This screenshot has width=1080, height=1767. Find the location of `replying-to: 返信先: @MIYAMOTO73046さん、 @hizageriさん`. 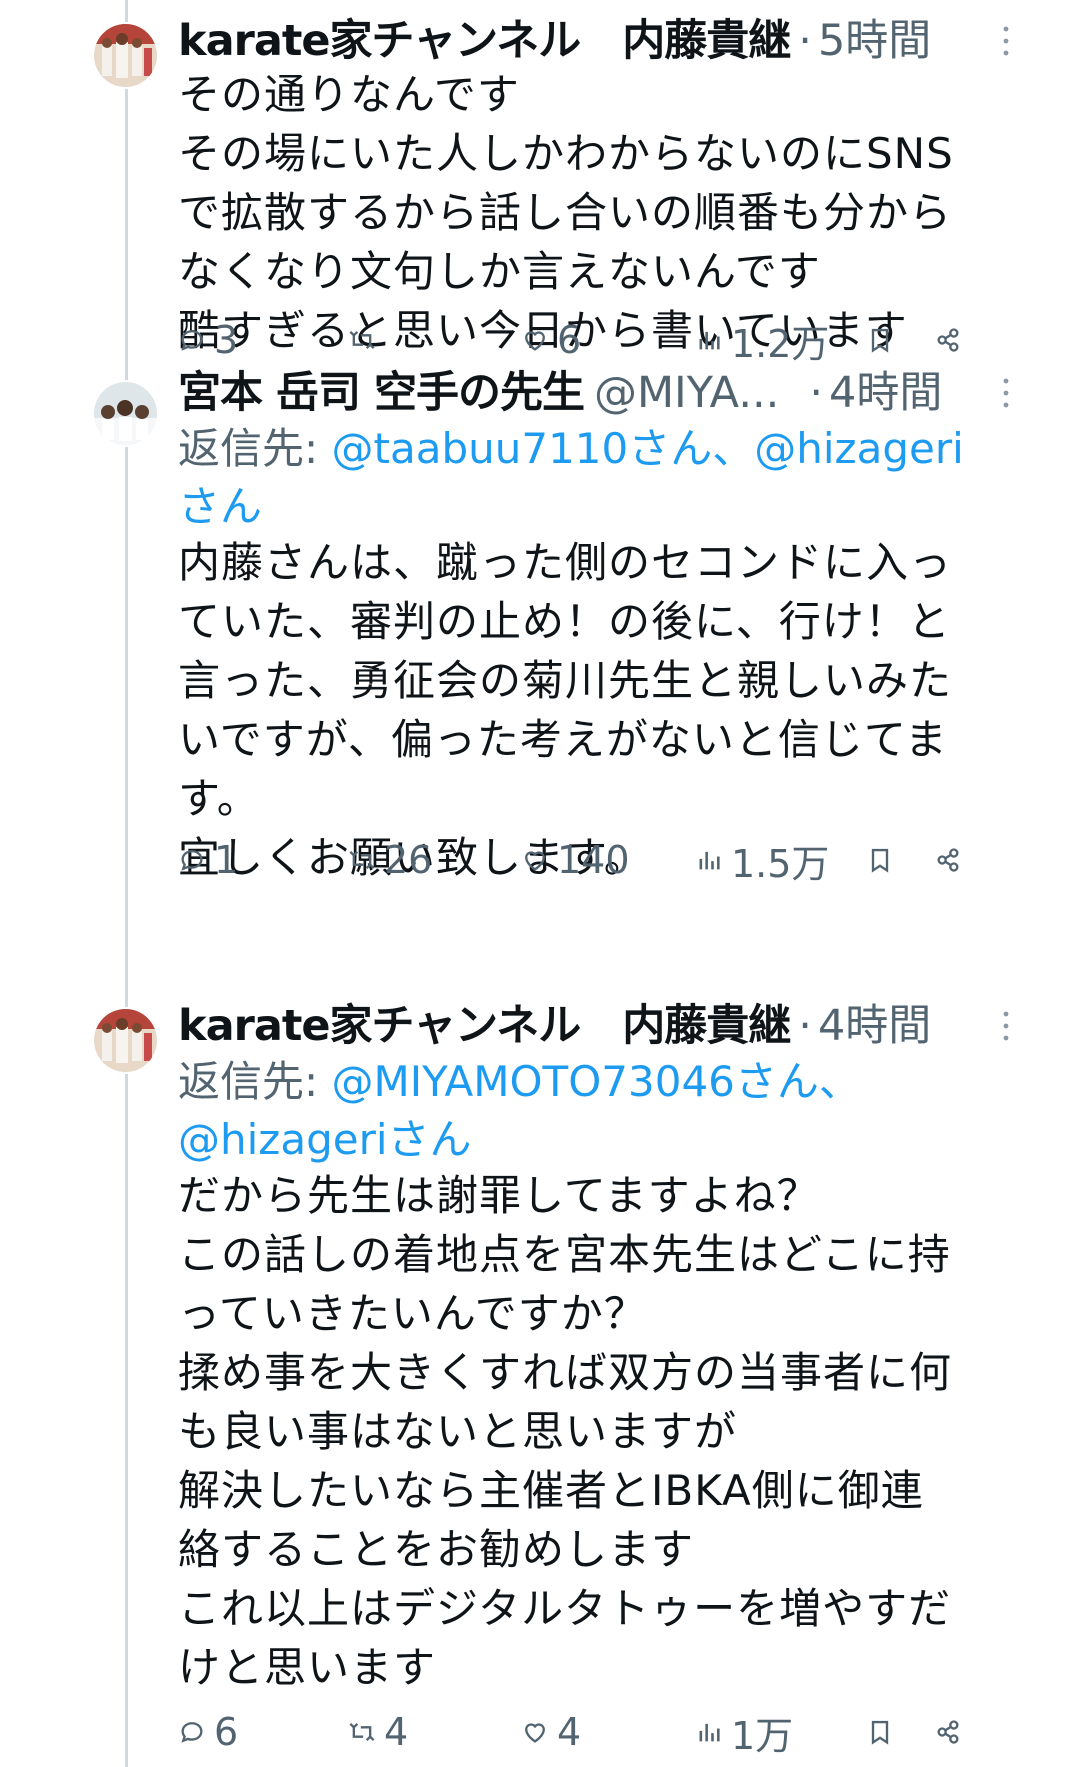

replying-to: 返信先: @MIYAMOTO73046さん、 @hizageriさん is located at coordinates (589, 1111).